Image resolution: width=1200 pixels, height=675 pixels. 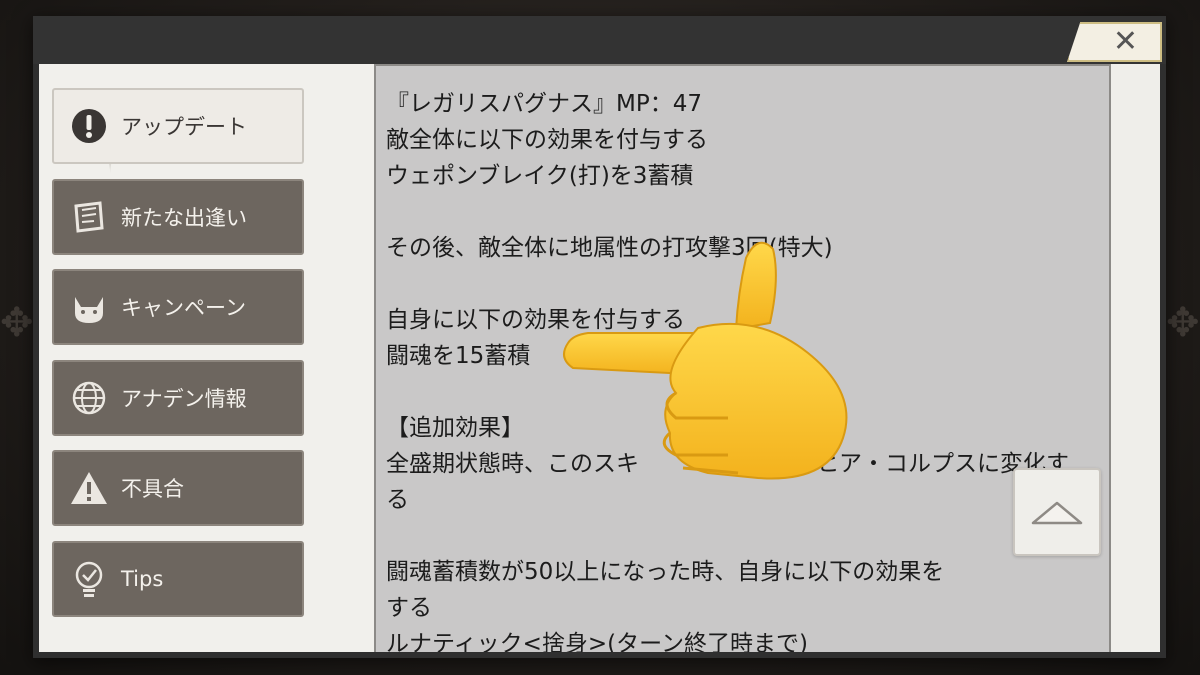 I want to click on sidebar-item-label: Tips, so click(x=142, y=579).